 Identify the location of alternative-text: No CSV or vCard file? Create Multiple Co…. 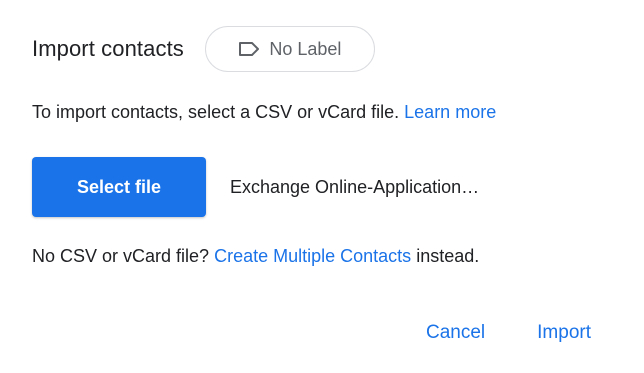
(255, 256).